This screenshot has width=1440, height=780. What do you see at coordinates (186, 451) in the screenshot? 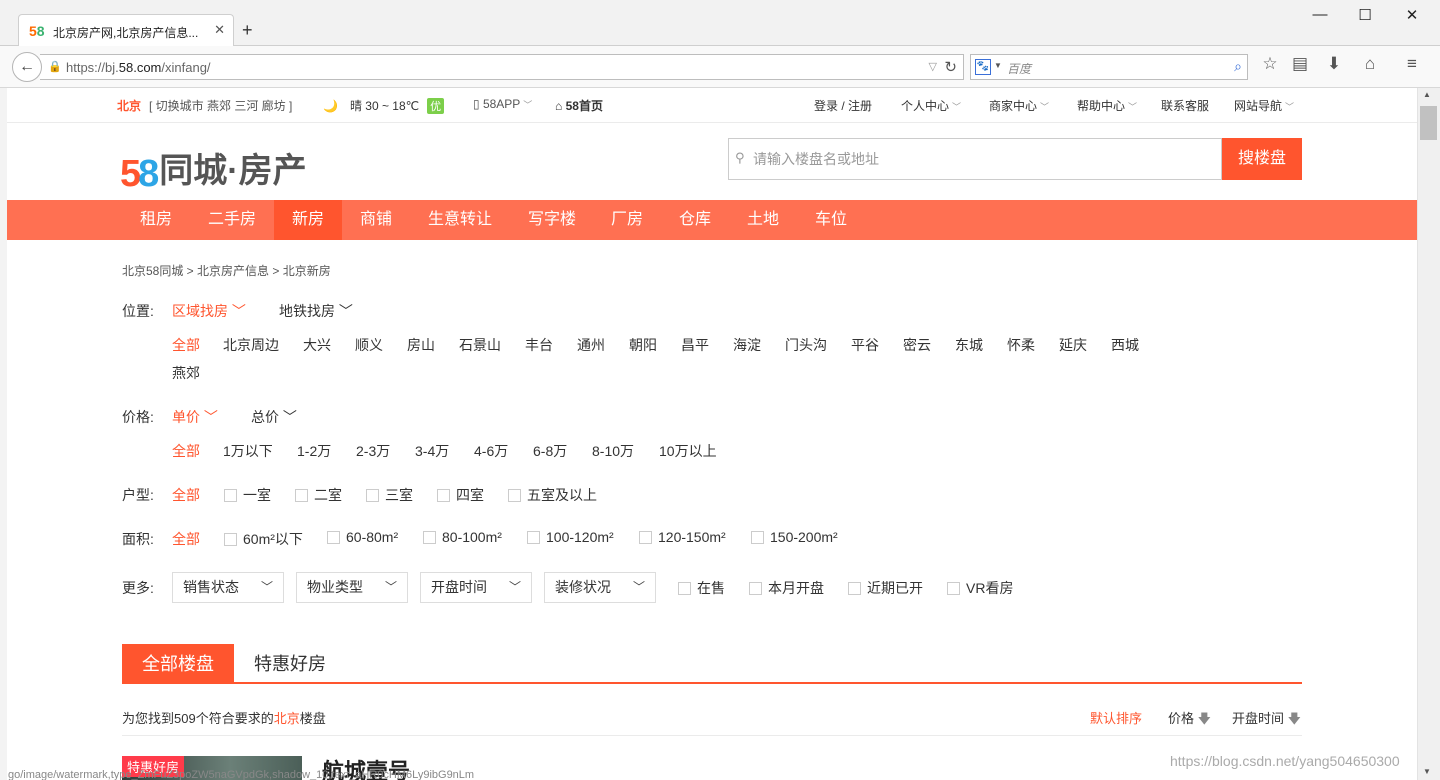
I see `price-all: 全部` at bounding box center [186, 451].